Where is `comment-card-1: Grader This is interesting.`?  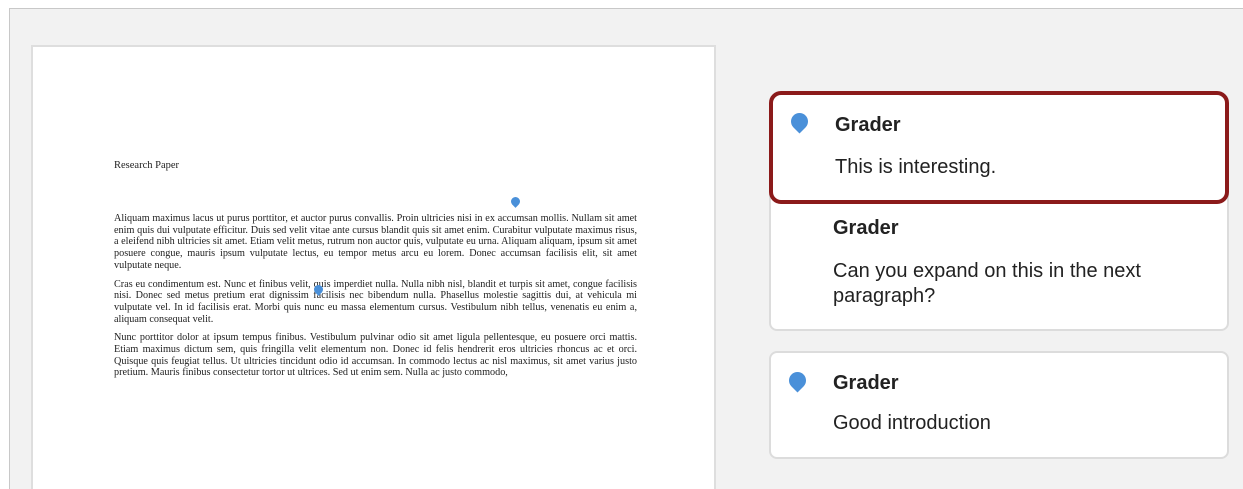 comment-card-1: Grader This is interesting. is located at coordinates (999, 147).